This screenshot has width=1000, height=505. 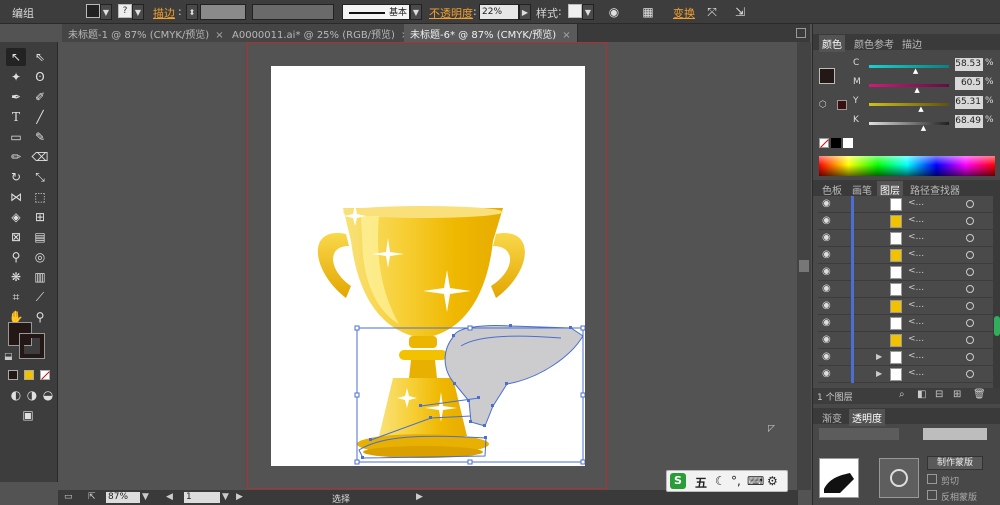 What do you see at coordinates (68, 497) in the screenshot?
I see `status-info-icon: ▭` at bounding box center [68, 497].